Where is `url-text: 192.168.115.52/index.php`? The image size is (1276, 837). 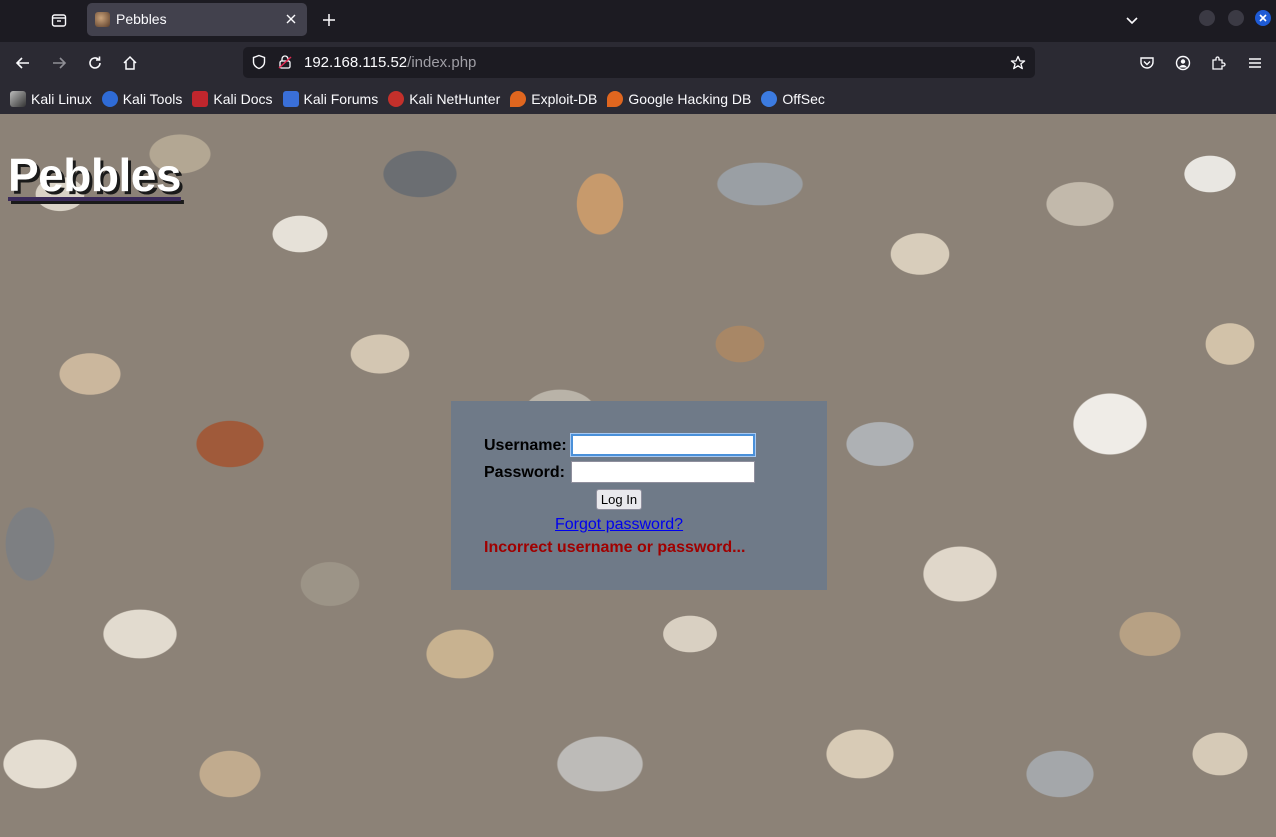
url-text: 192.168.115.52/index.php is located at coordinates (390, 62).